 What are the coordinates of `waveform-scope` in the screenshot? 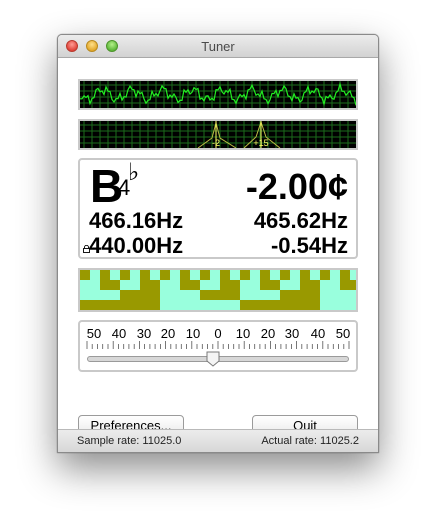 It's located at (218, 94).